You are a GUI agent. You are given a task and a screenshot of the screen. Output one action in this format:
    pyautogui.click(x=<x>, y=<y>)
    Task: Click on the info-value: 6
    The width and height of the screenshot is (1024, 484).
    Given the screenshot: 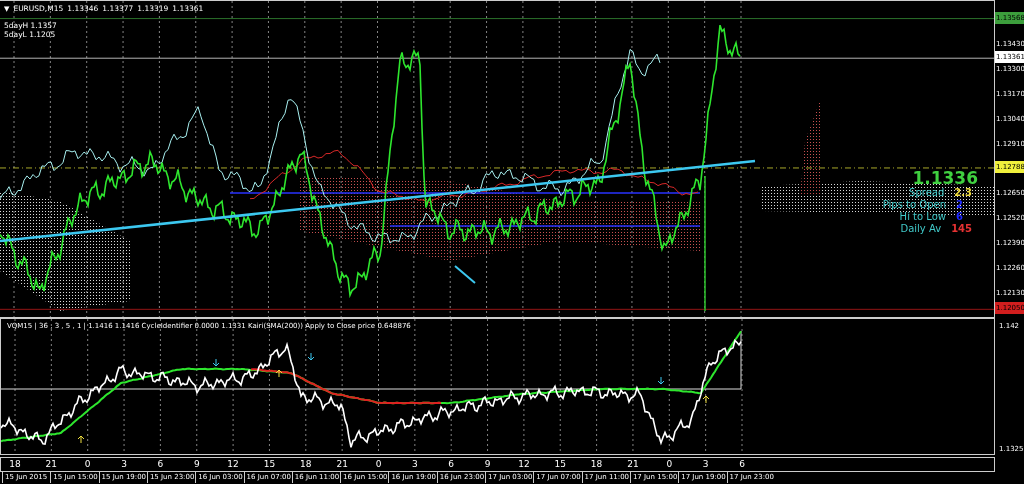 What is the action you would take?
    pyautogui.click(x=960, y=217)
    